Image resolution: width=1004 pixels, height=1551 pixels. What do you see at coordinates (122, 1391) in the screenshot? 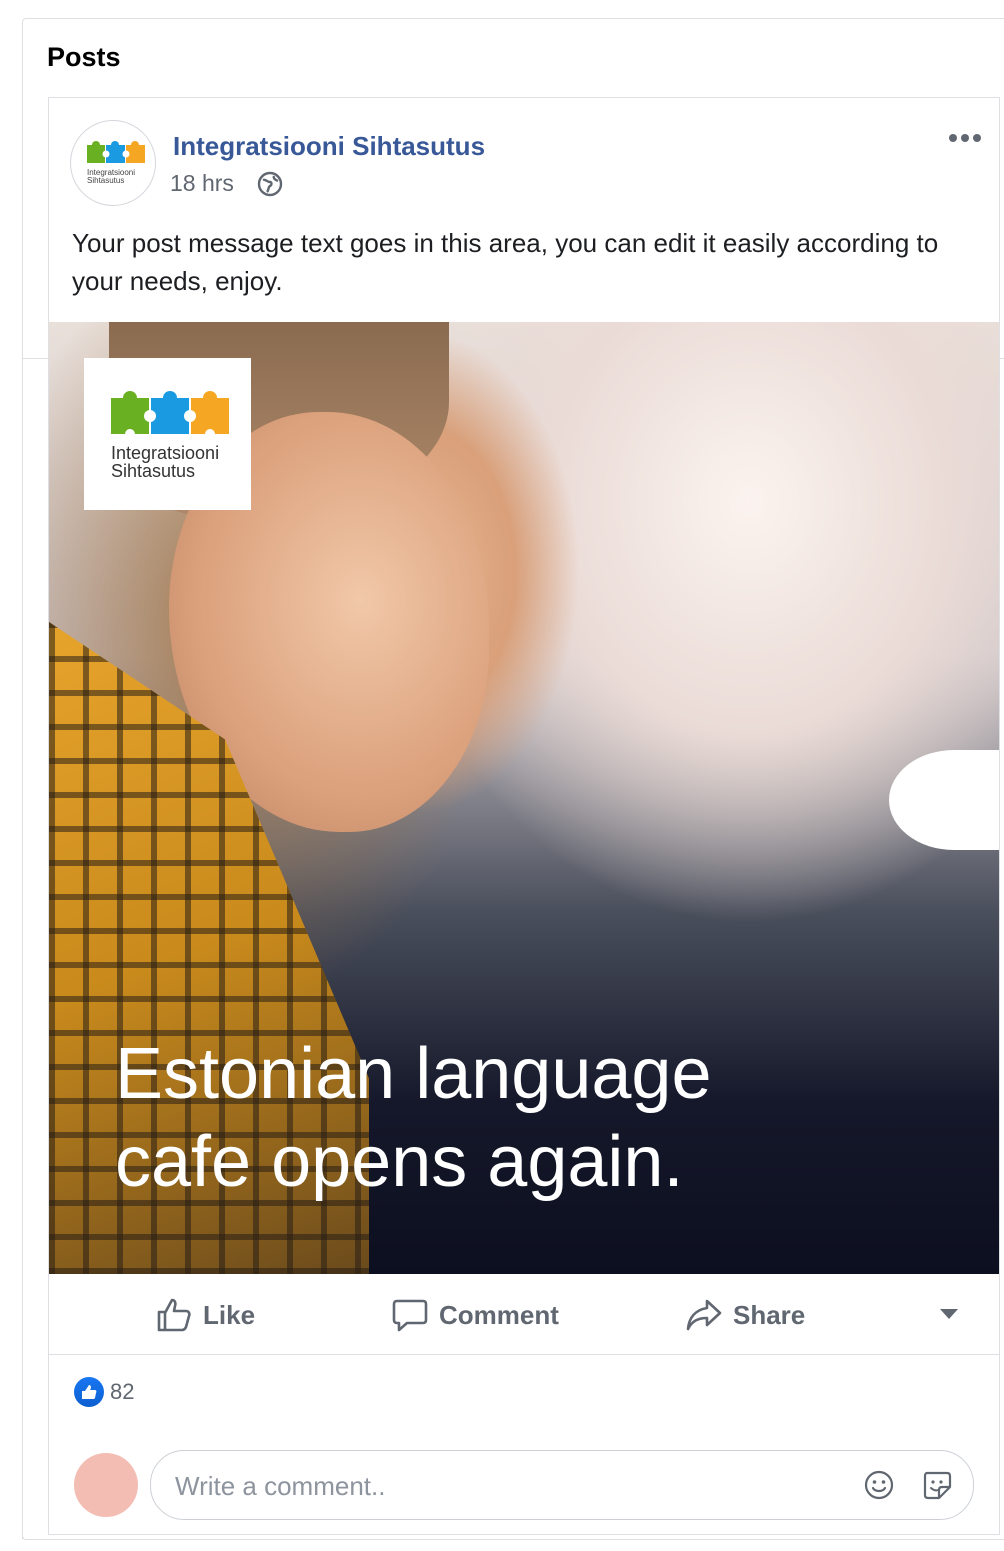
I see `reaction-count: 82` at bounding box center [122, 1391].